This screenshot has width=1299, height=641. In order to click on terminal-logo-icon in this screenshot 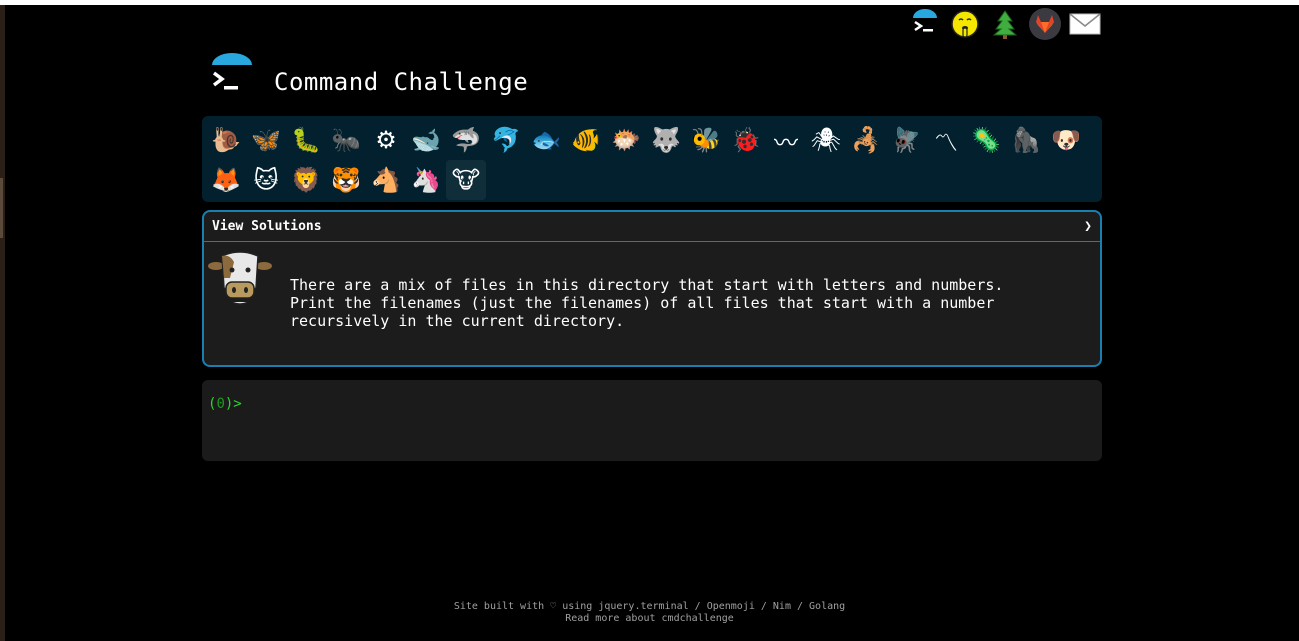, I will do `click(232, 71)`.